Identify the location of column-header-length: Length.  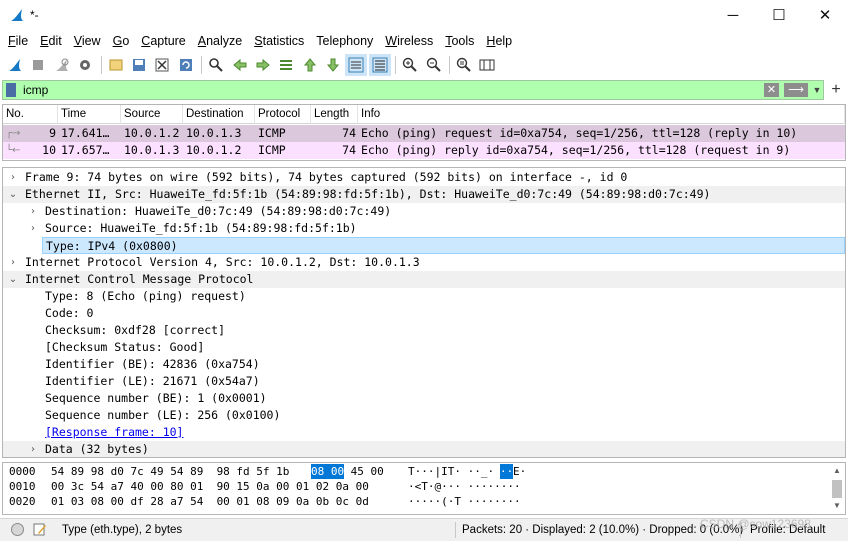
(334, 114).